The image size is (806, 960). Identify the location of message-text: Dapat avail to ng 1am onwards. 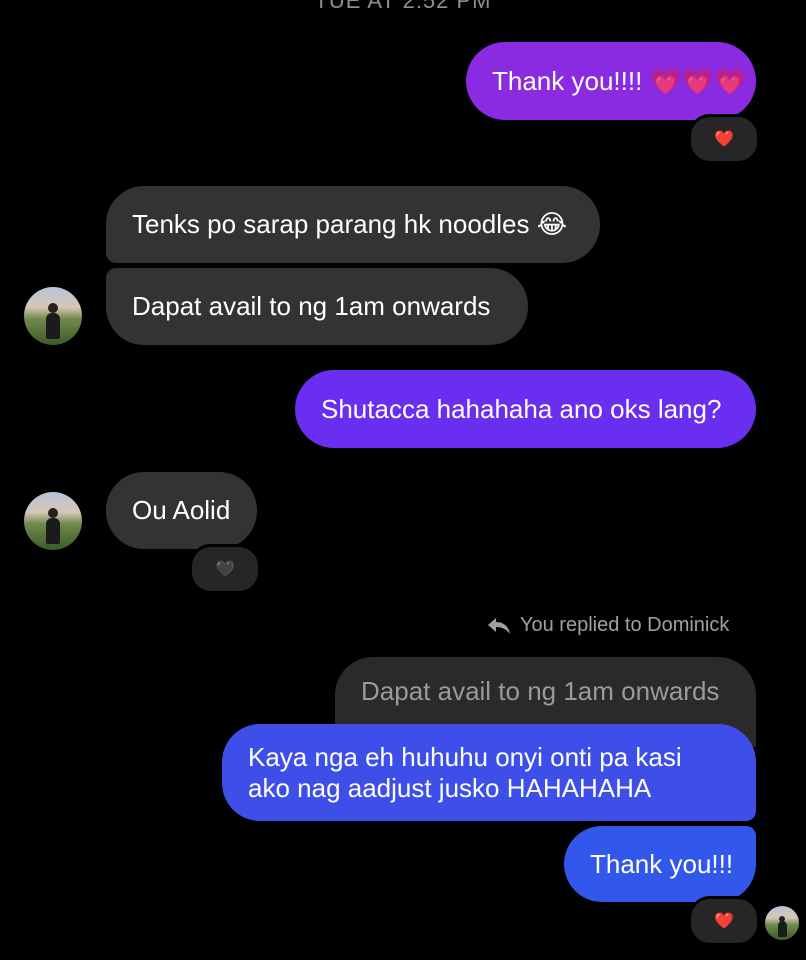
(311, 306).